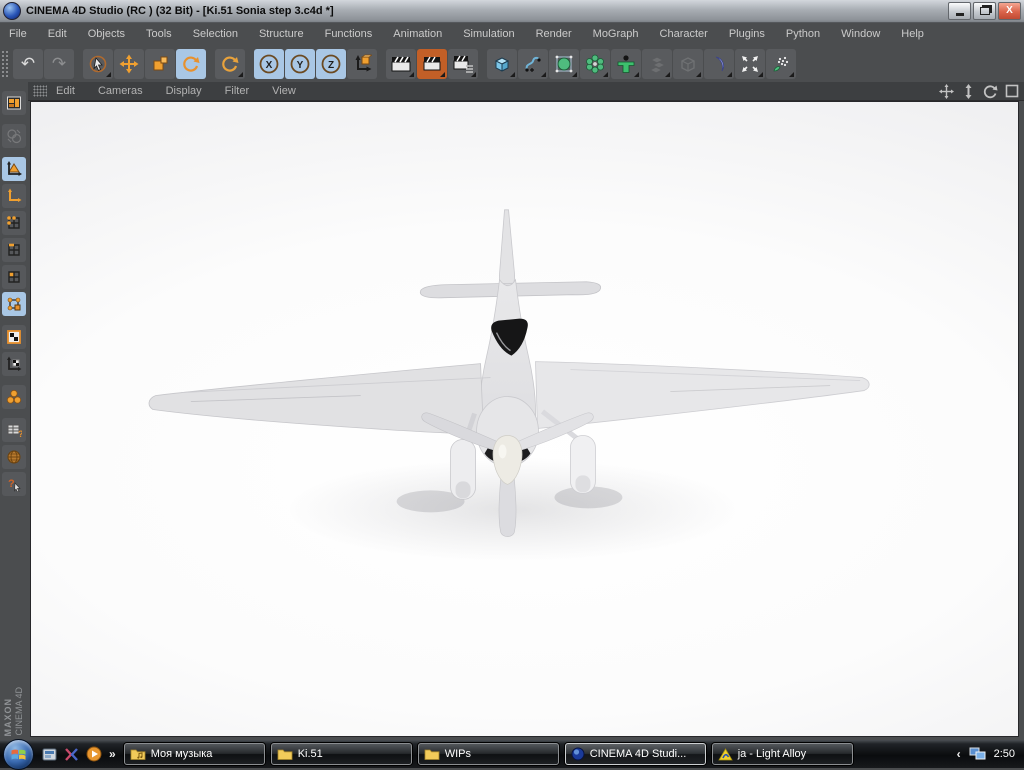  I want to click on viewport-menu-display: Display, so click(184, 91).